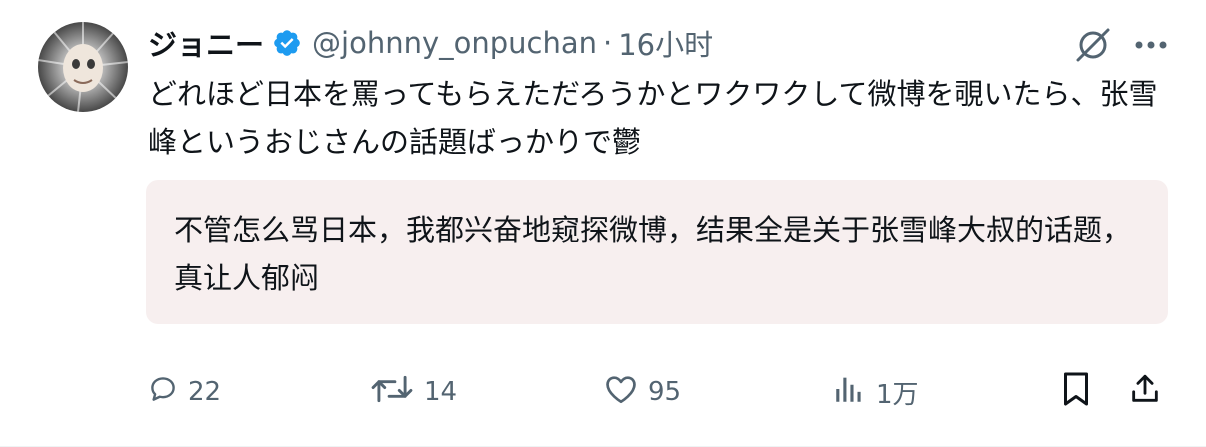 This screenshot has width=1206, height=447. Describe the element at coordinates (441, 392) in the screenshot. I see `repost-count: 14` at that location.